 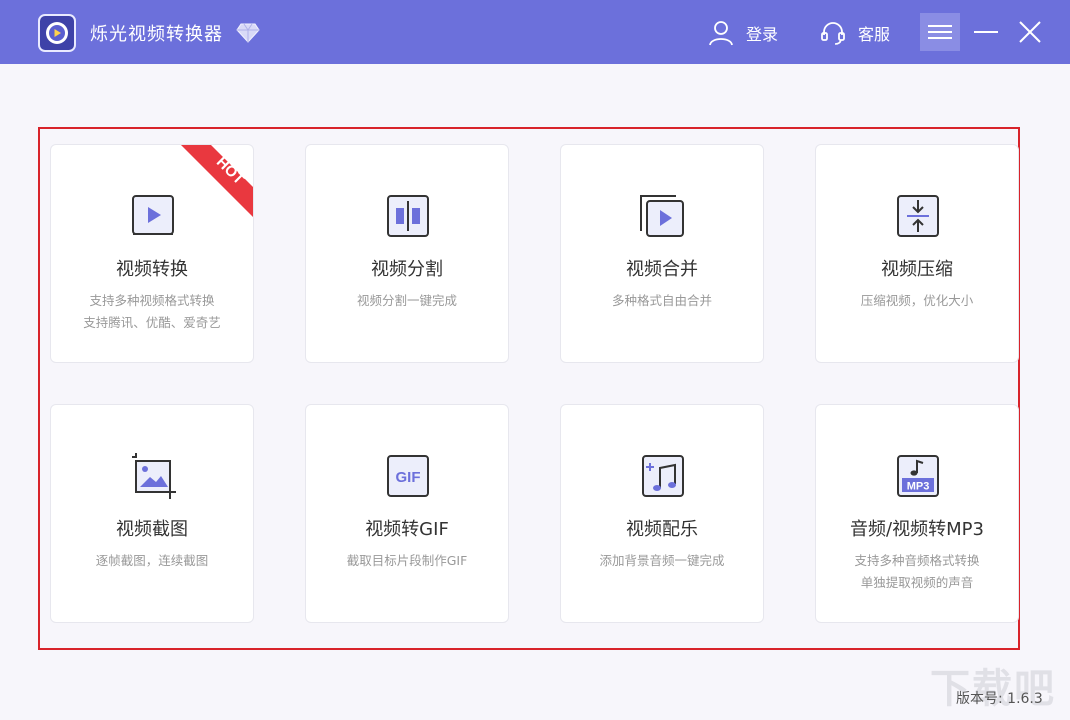 What do you see at coordinates (721, 33) in the screenshot?
I see `user-icon` at bounding box center [721, 33].